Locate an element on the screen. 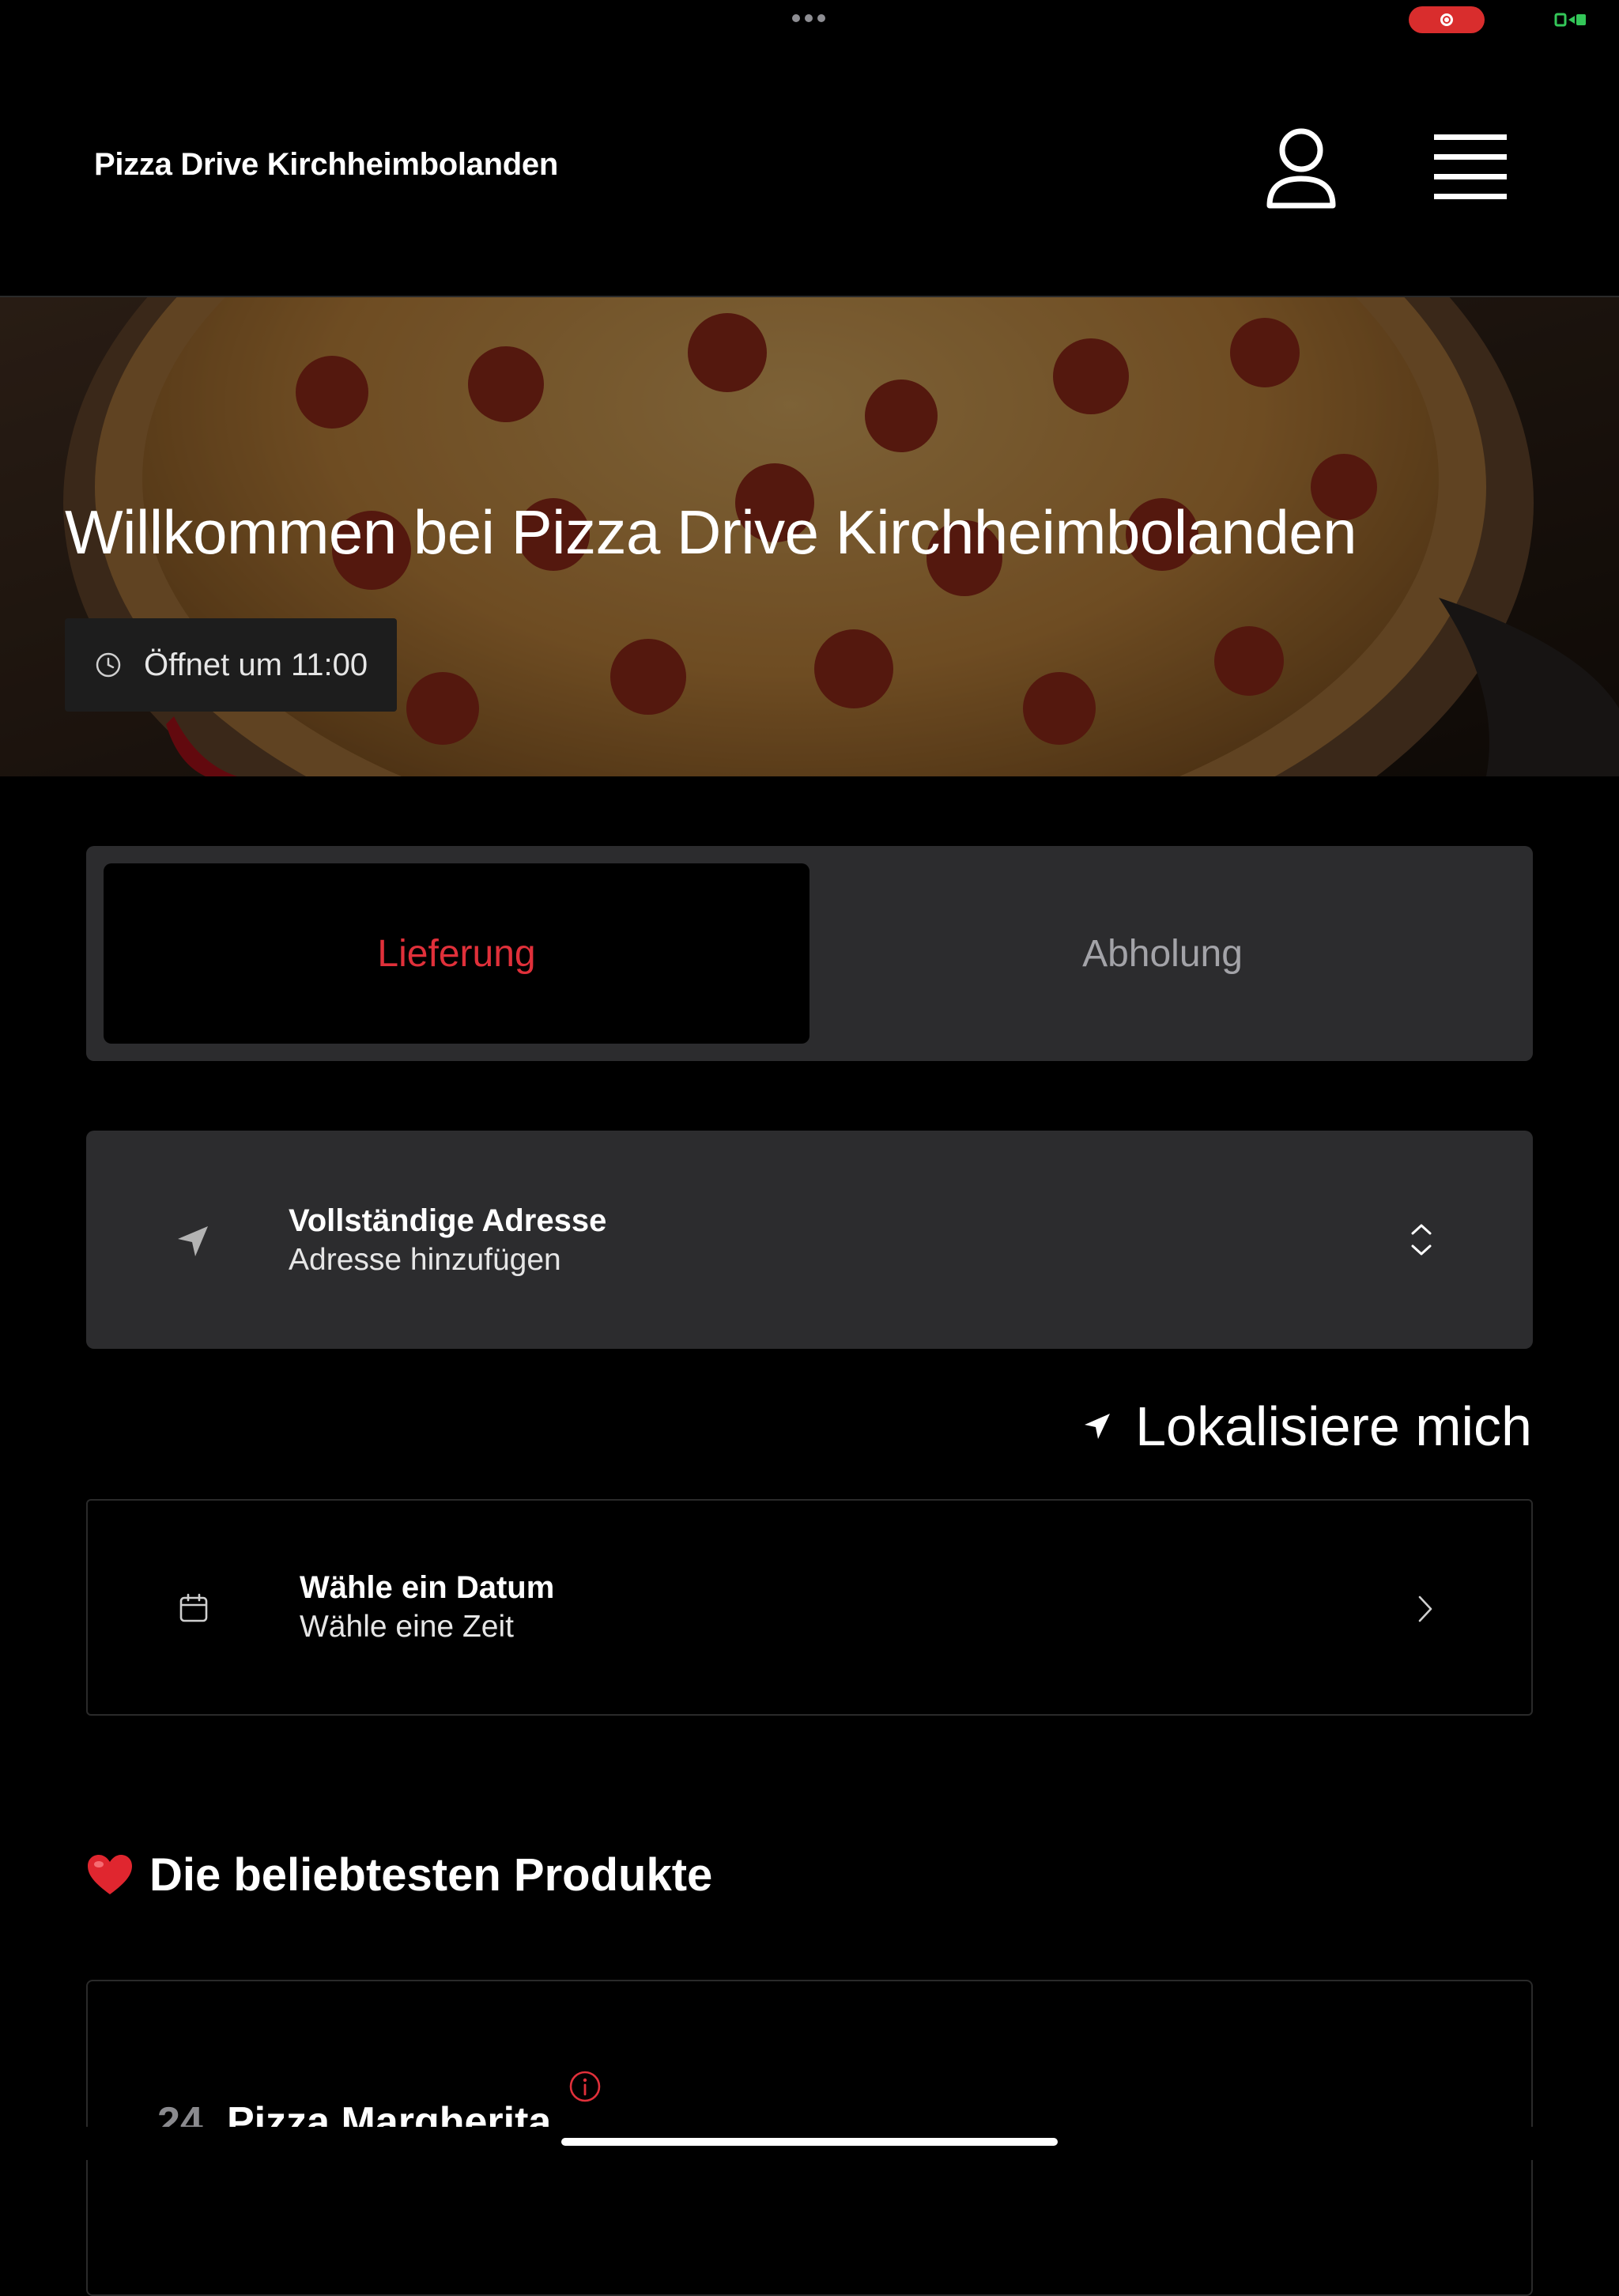 The width and height of the screenshot is (1619, 2296). navigation-arrow-icon is located at coordinates (1098, 1426).